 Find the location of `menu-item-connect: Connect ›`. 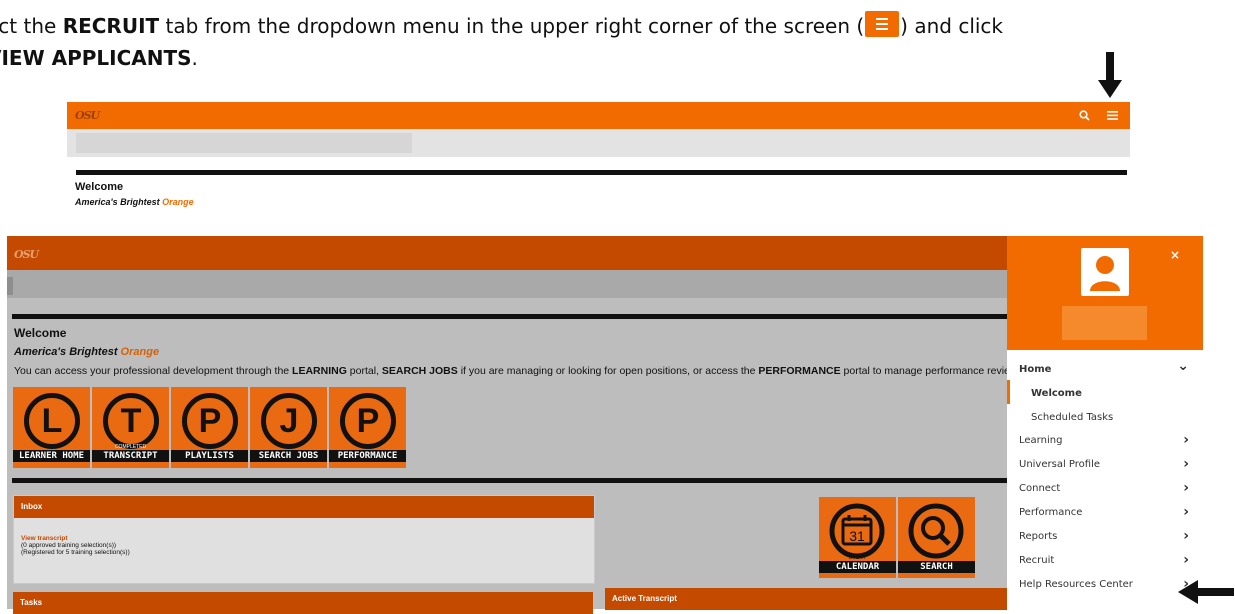

menu-item-connect: Connect › is located at coordinates (1109, 488).